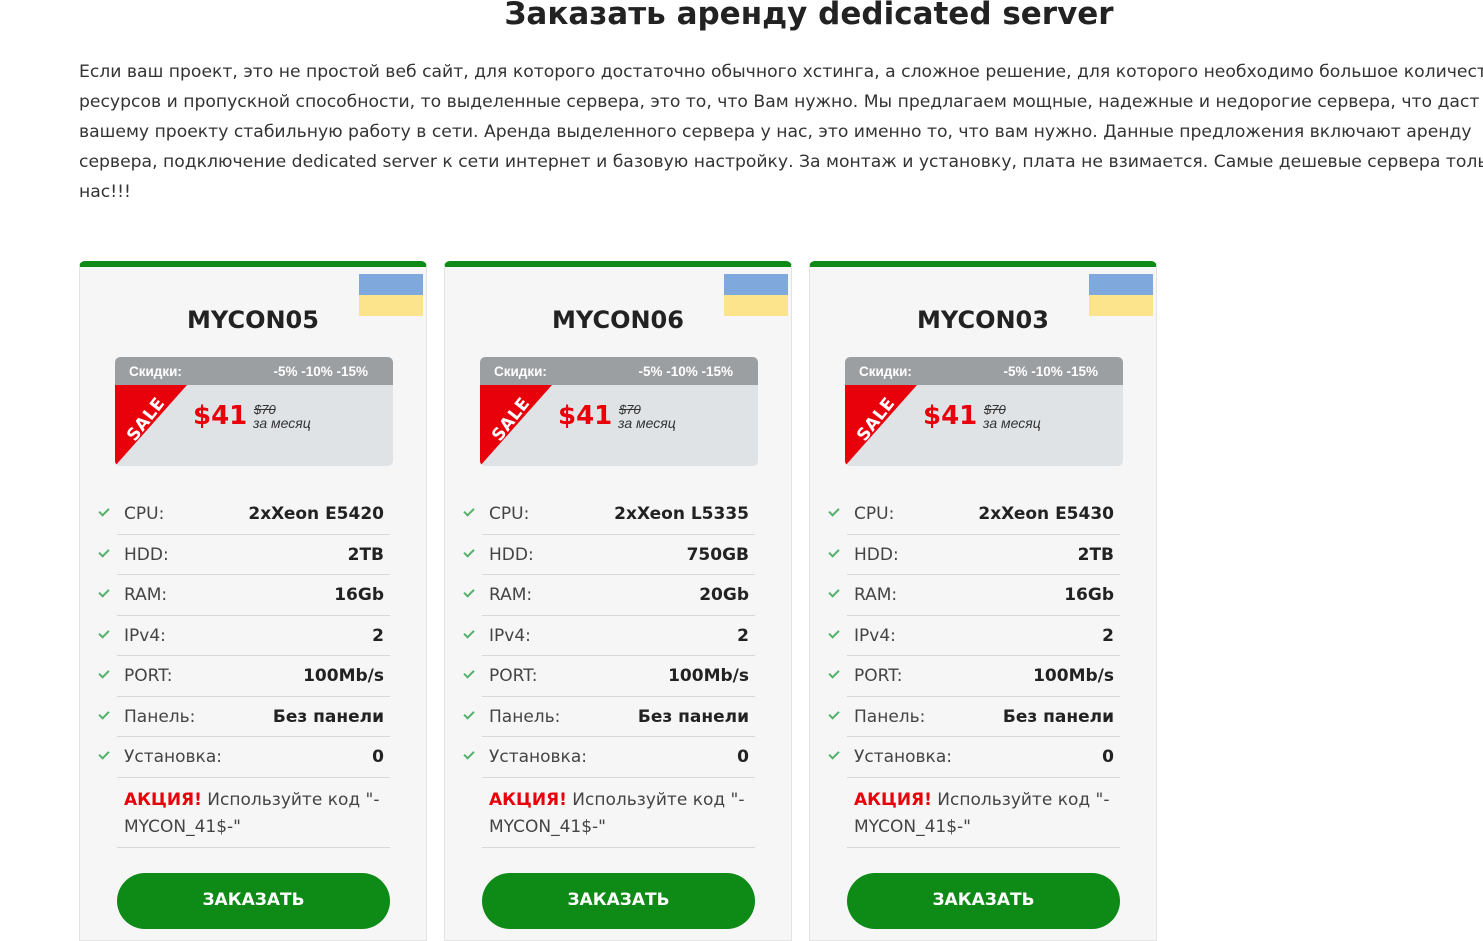 The width and height of the screenshot is (1483, 941). I want to click on spec-row: CPU: 2xXeon E5430, so click(973, 514).